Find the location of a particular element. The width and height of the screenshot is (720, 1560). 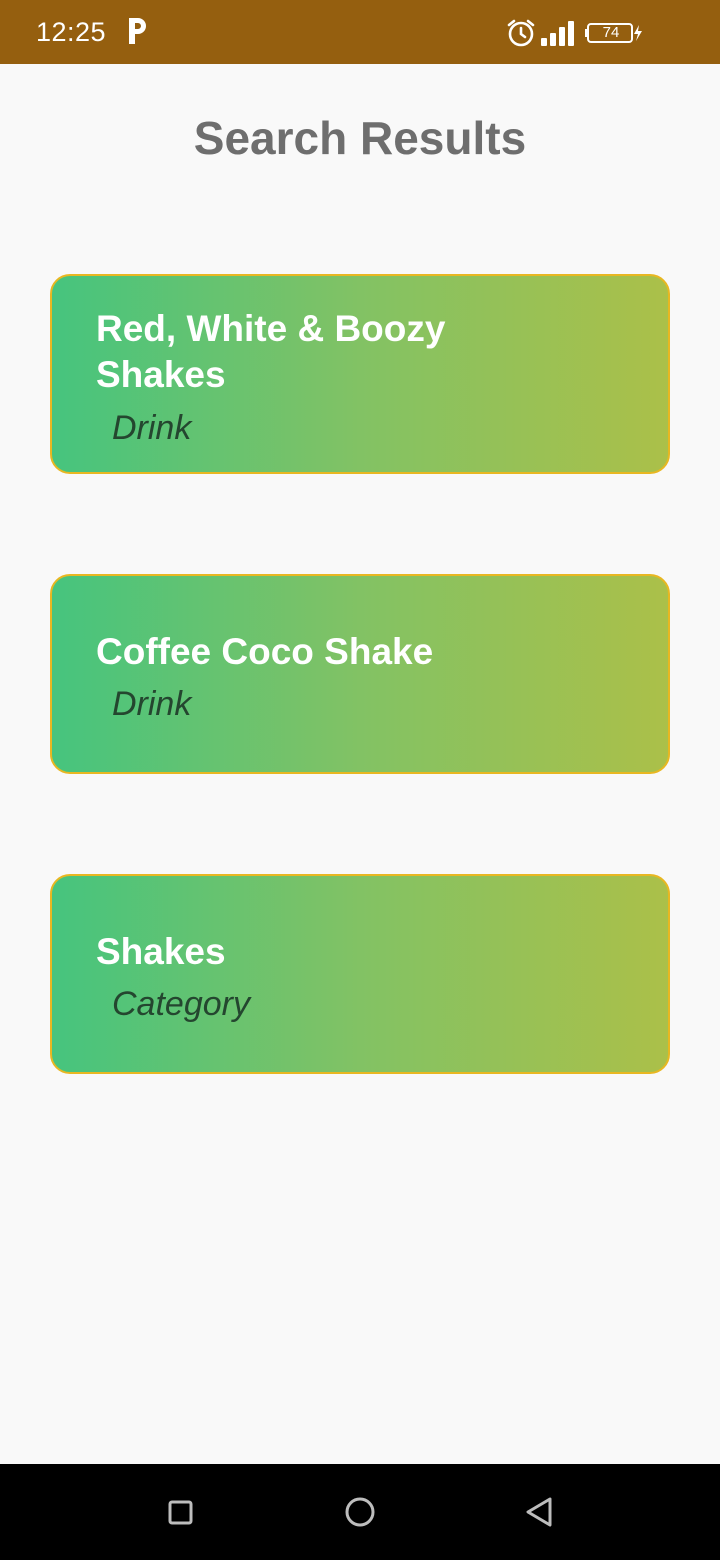

status-bar: 12:25 74 is located at coordinates (360, 32).